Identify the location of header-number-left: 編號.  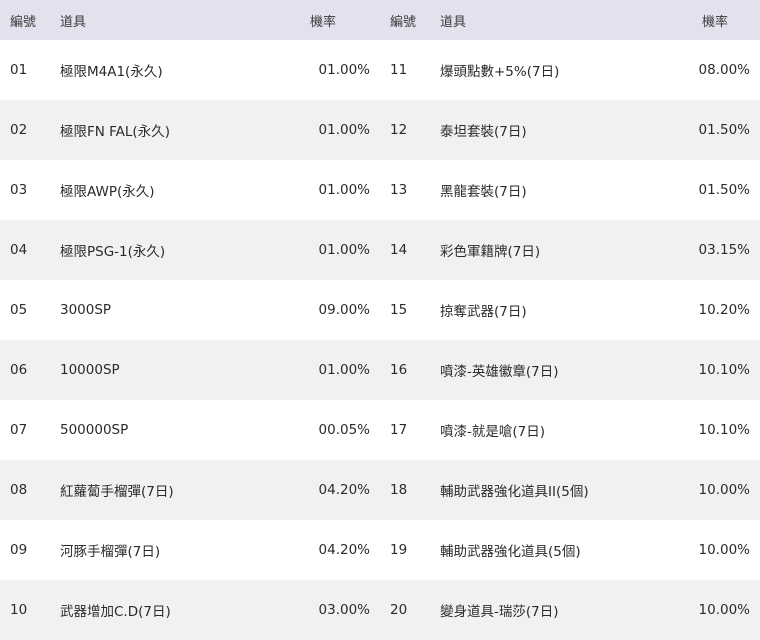
(23, 22).